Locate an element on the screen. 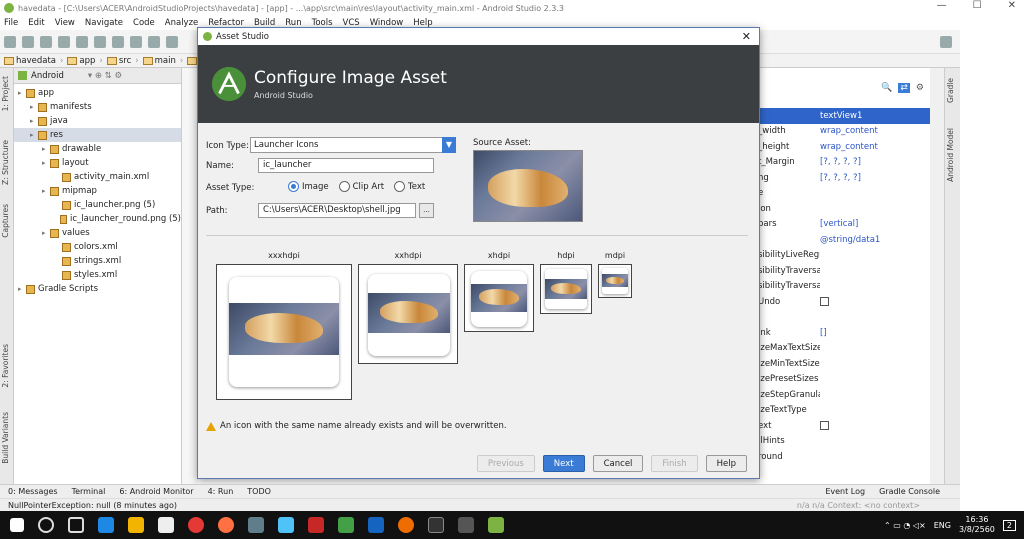 The image size is (1024, 539). save-icon is located at coordinates (28, 41).